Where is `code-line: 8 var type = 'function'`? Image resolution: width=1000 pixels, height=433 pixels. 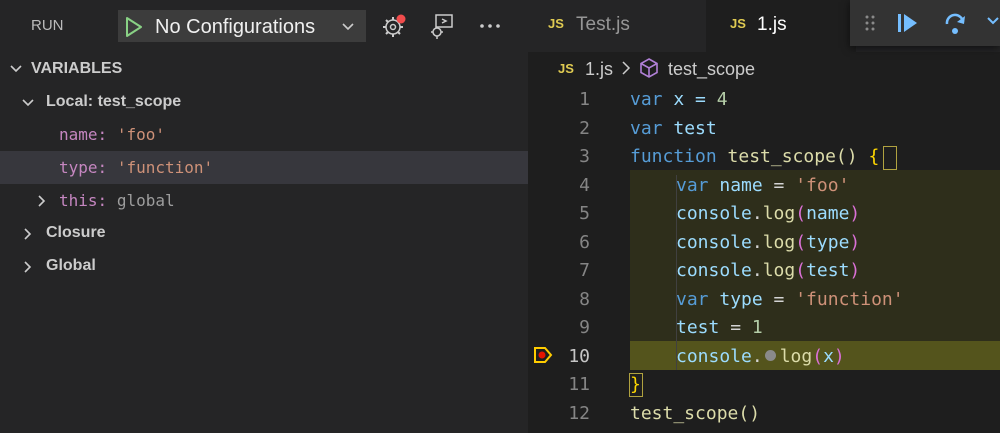 code-line: 8 var type = 'function' is located at coordinates (764, 299).